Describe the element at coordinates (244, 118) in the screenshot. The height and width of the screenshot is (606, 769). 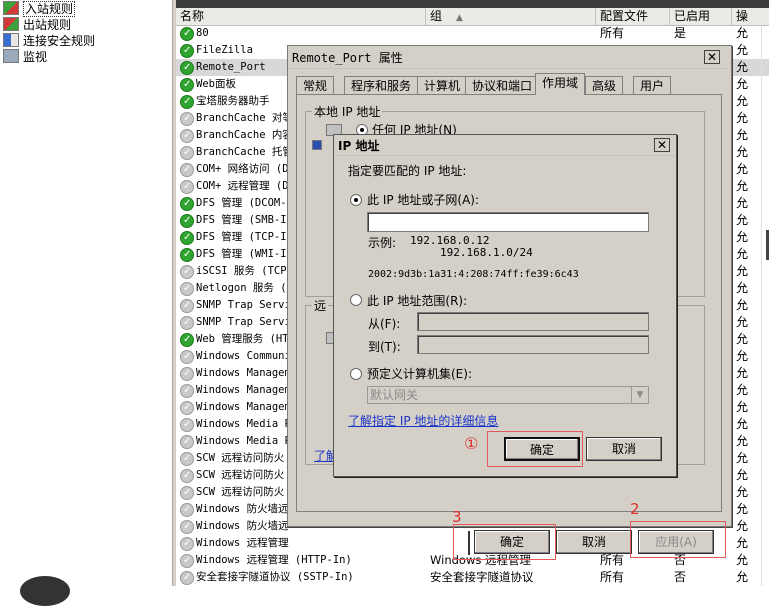
I see `rule-name: BranchCache 对等` at that location.